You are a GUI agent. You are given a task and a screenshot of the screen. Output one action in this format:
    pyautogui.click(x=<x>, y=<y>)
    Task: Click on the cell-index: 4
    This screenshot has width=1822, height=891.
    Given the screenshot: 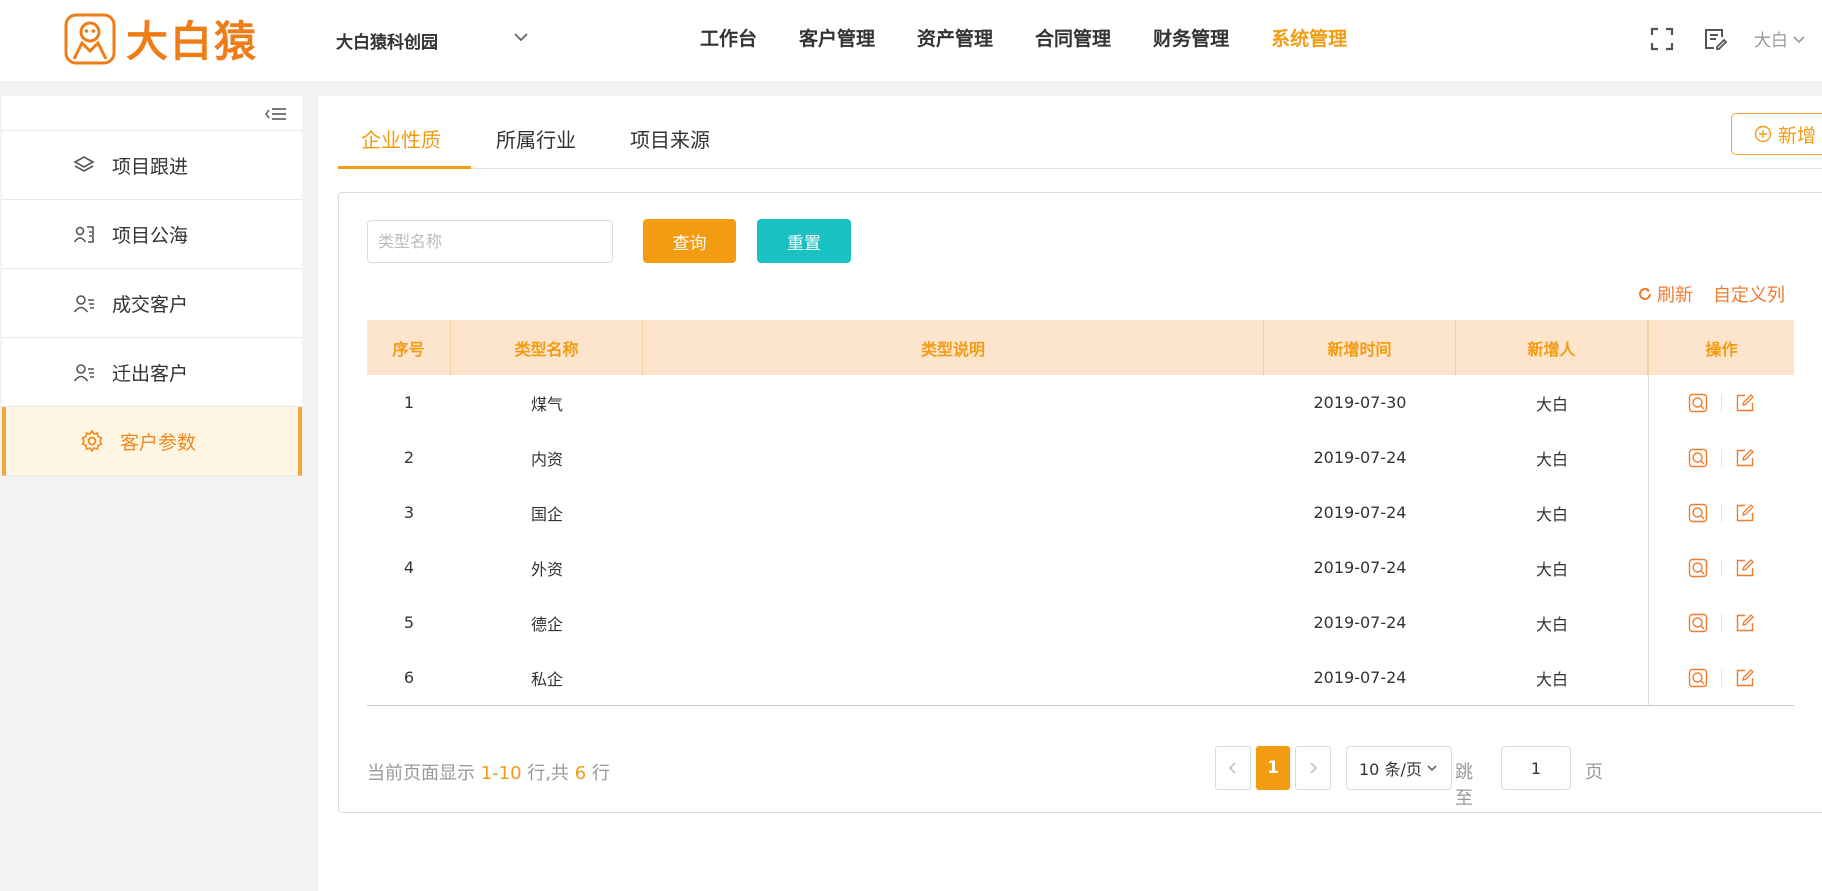 What is the action you would take?
    pyautogui.click(x=409, y=567)
    